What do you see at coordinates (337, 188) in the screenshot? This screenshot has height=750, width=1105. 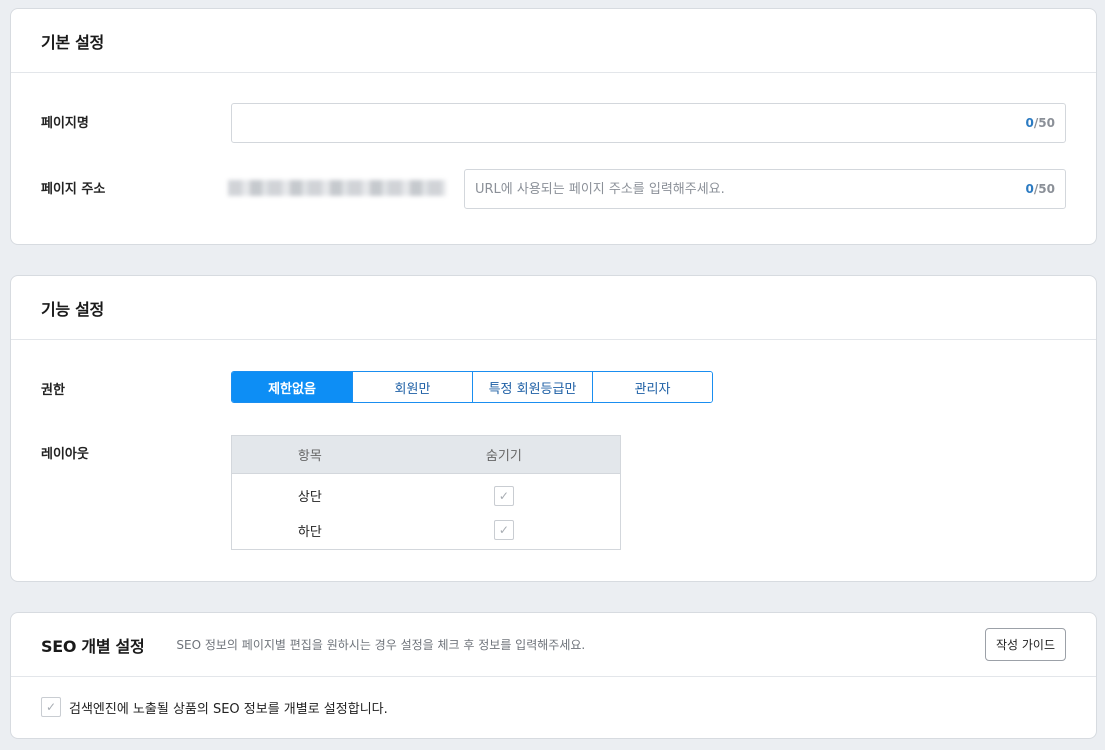 I see `redacted-domain-prefix` at bounding box center [337, 188].